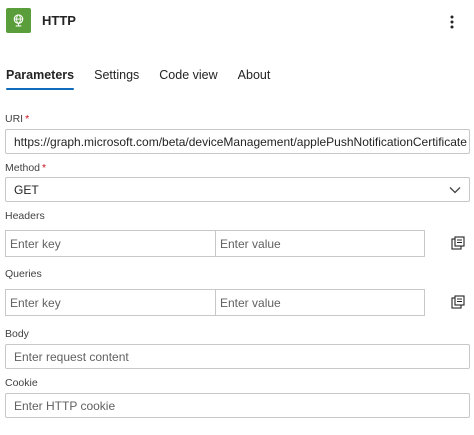  I want to click on cookie-label: Cookie, so click(21, 383).